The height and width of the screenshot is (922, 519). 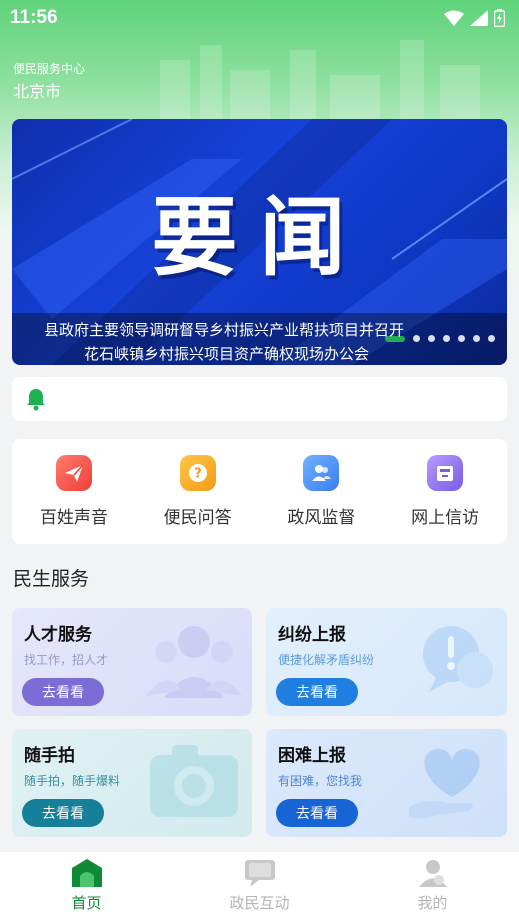 What do you see at coordinates (321, 518) in the screenshot?
I see `quick-action-label: 政风监督` at bounding box center [321, 518].